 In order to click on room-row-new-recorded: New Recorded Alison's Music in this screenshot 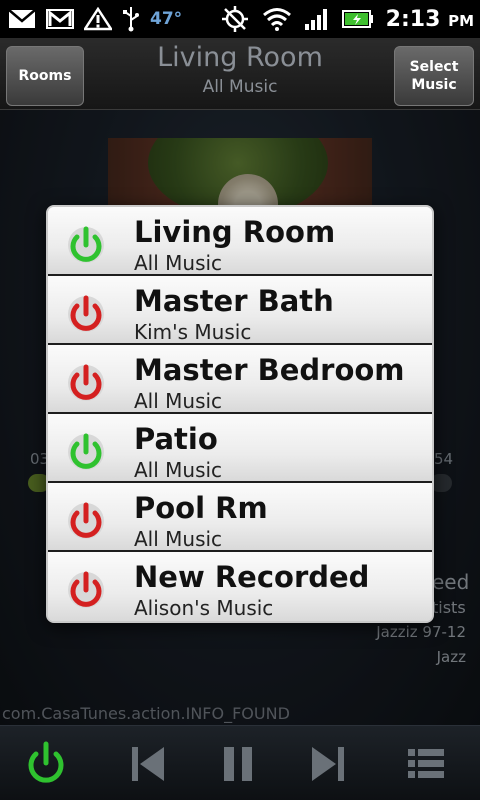, I will do `click(240, 586)`.